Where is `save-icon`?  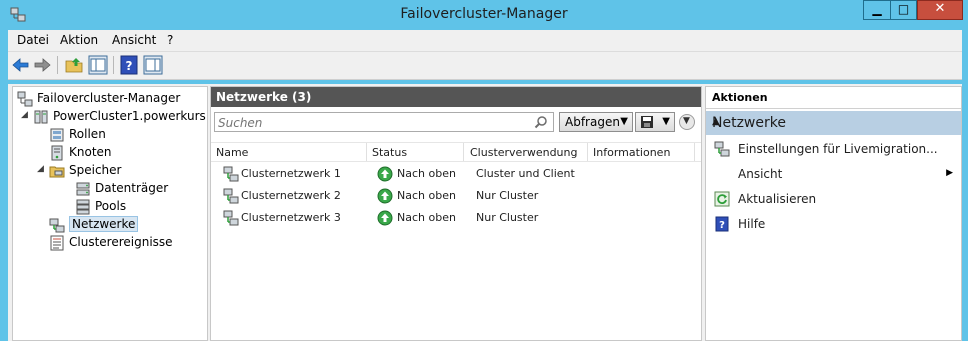
save-icon is located at coordinates (647, 122).